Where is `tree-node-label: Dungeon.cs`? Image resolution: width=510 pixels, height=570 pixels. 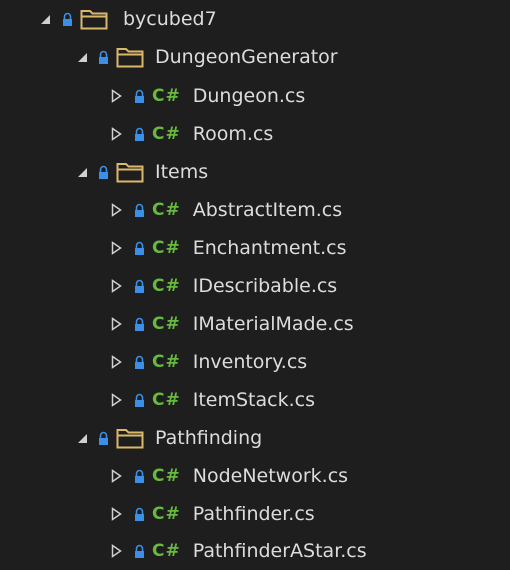 tree-node-label: Dungeon.cs is located at coordinates (249, 96).